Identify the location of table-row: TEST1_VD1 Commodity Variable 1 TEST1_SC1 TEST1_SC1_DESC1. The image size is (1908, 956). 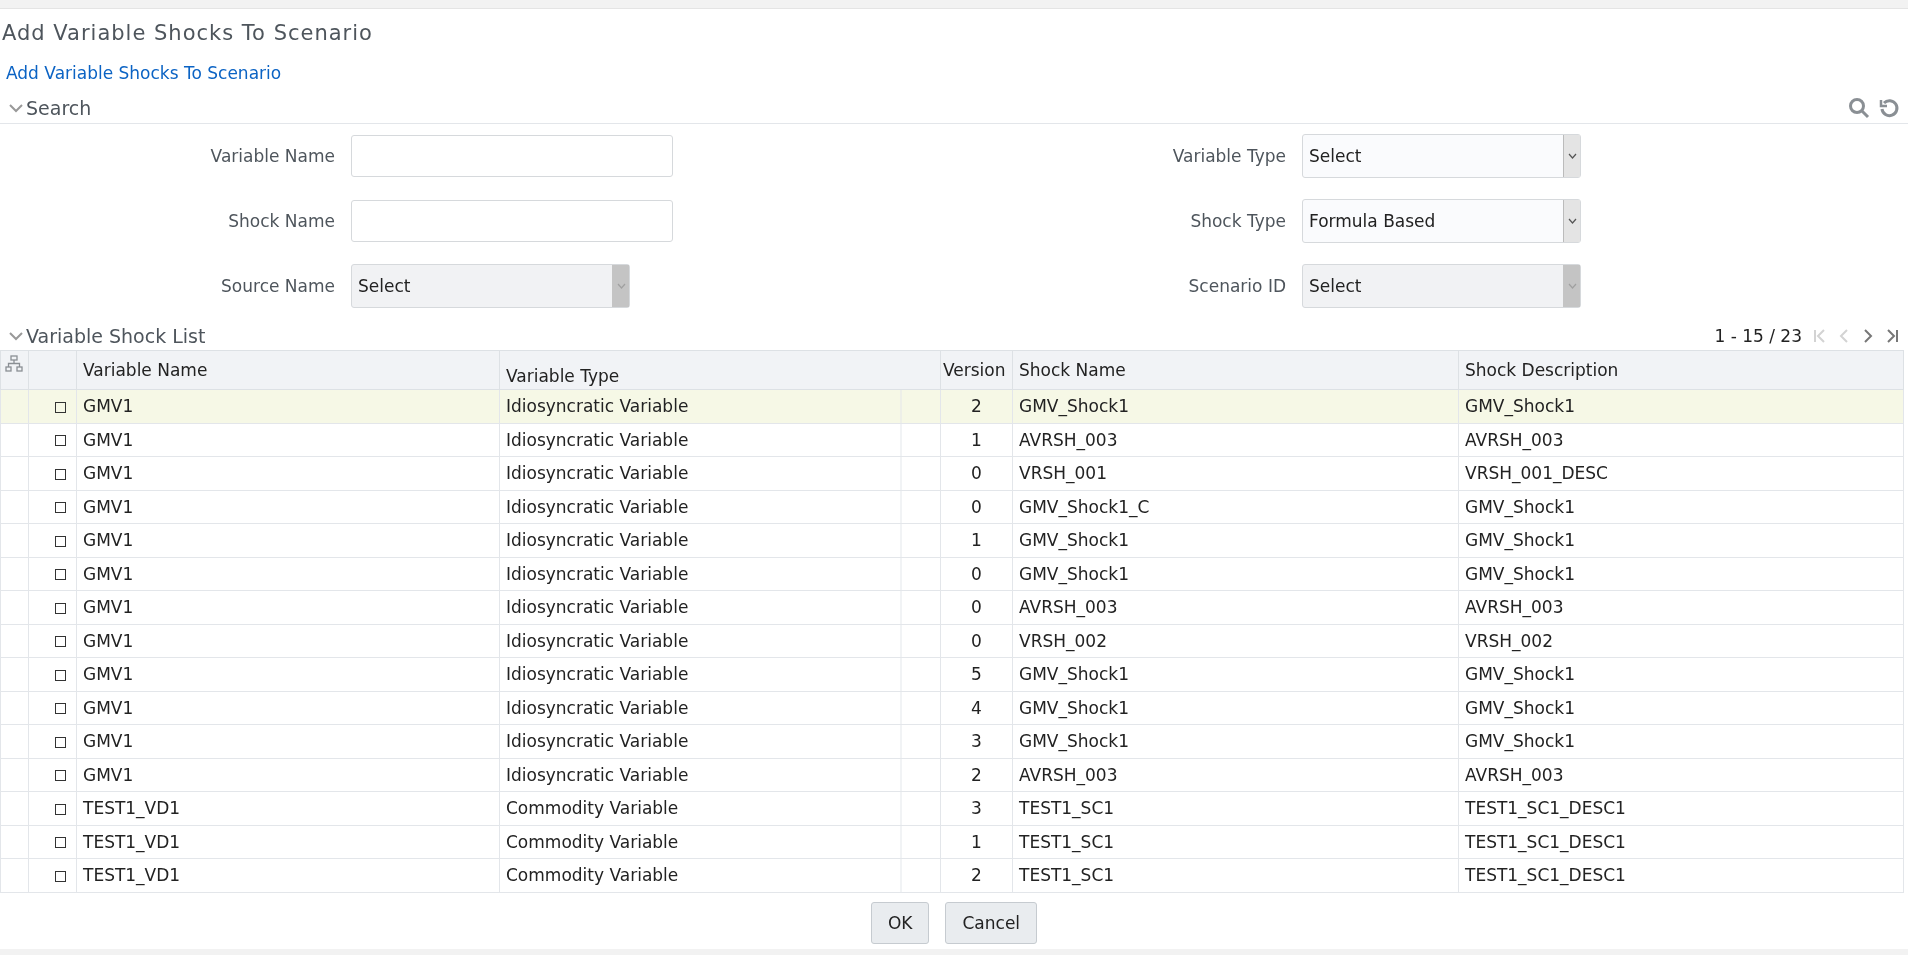
(952, 842).